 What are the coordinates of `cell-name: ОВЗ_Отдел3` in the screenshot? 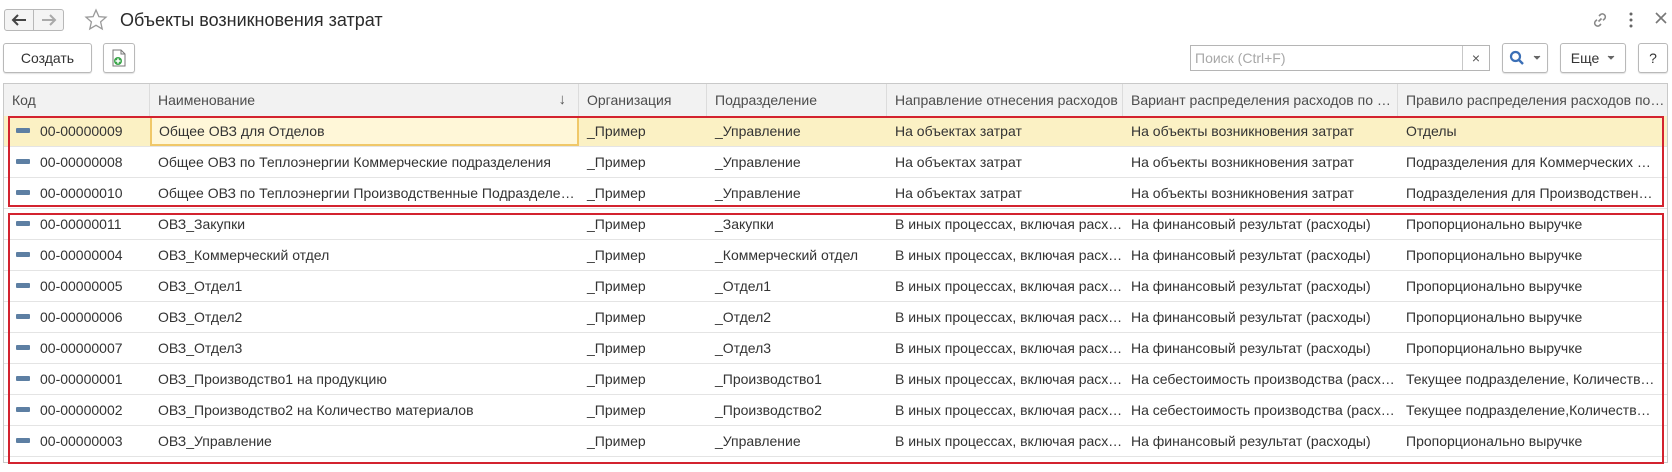 It's located at (364, 348).